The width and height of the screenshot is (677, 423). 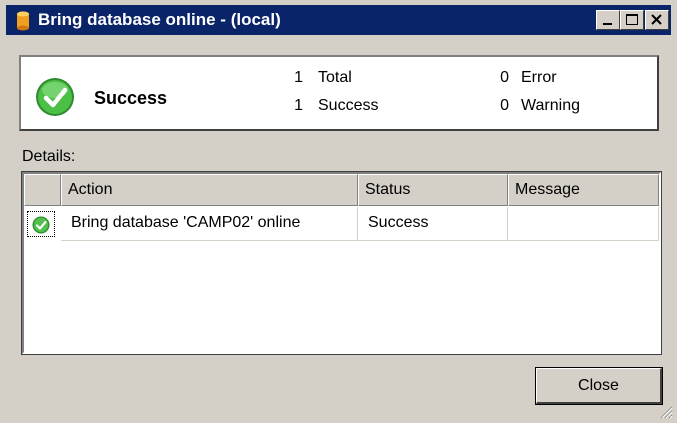 What do you see at coordinates (583, 190) in the screenshot?
I see `header-message: Message` at bounding box center [583, 190].